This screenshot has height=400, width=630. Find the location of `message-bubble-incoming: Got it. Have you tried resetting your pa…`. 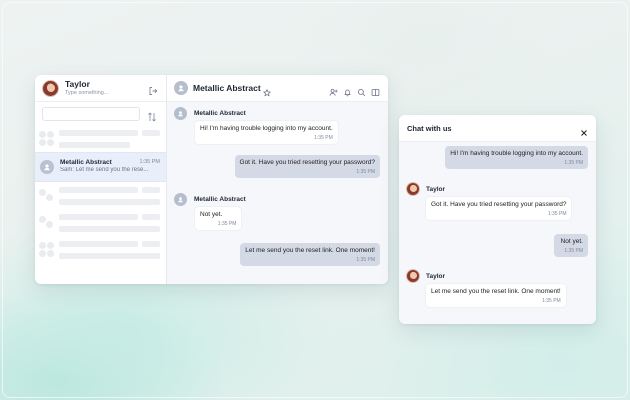

message-bubble-incoming: Got it. Have you tried resetting your pa… is located at coordinates (499, 208).